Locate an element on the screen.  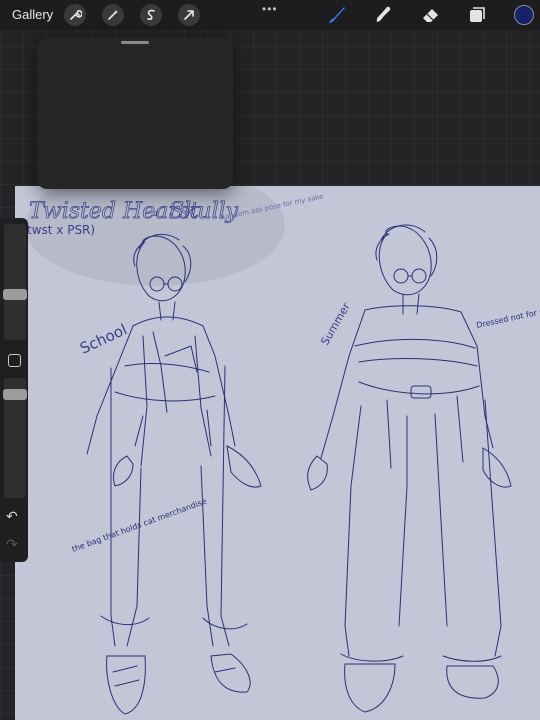
gallery-button: Gallery is located at coordinates (32, 14).